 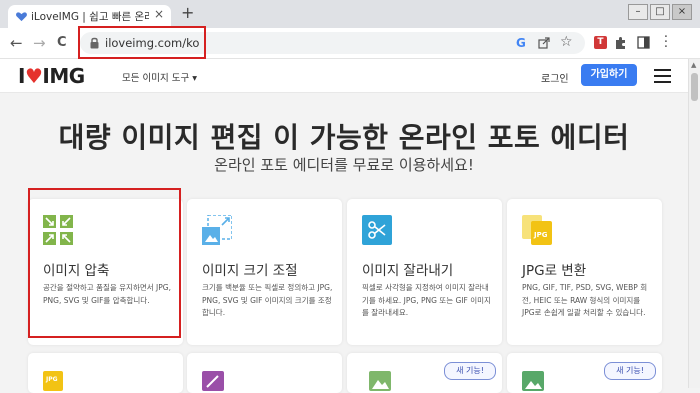 What do you see at coordinates (16, 43) in the screenshot?
I see `back-button: ←` at bounding box center [16, 43].